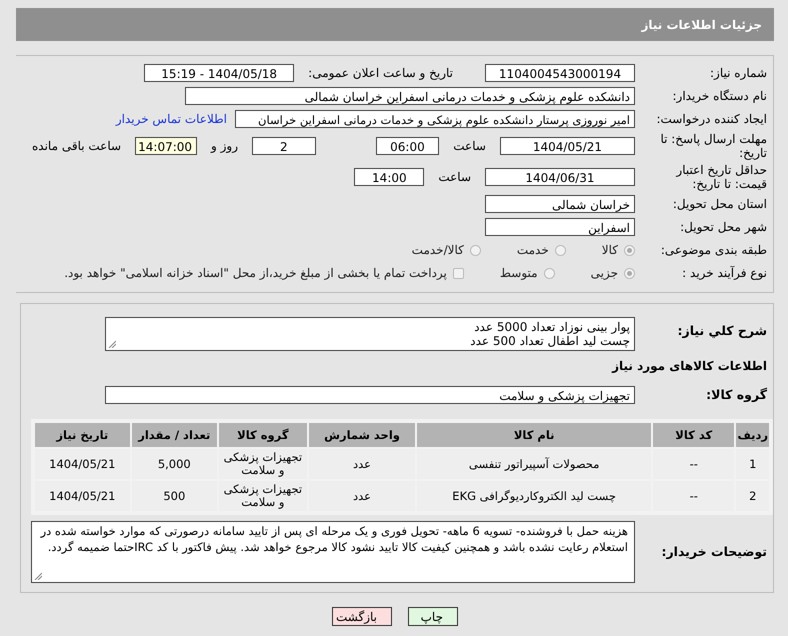  What do you see at coordinates (370, 395) in the screenshot?
I see `goods-group-field: تجهیزات پزشکی و سلامت` at bounding box center [370, 395].